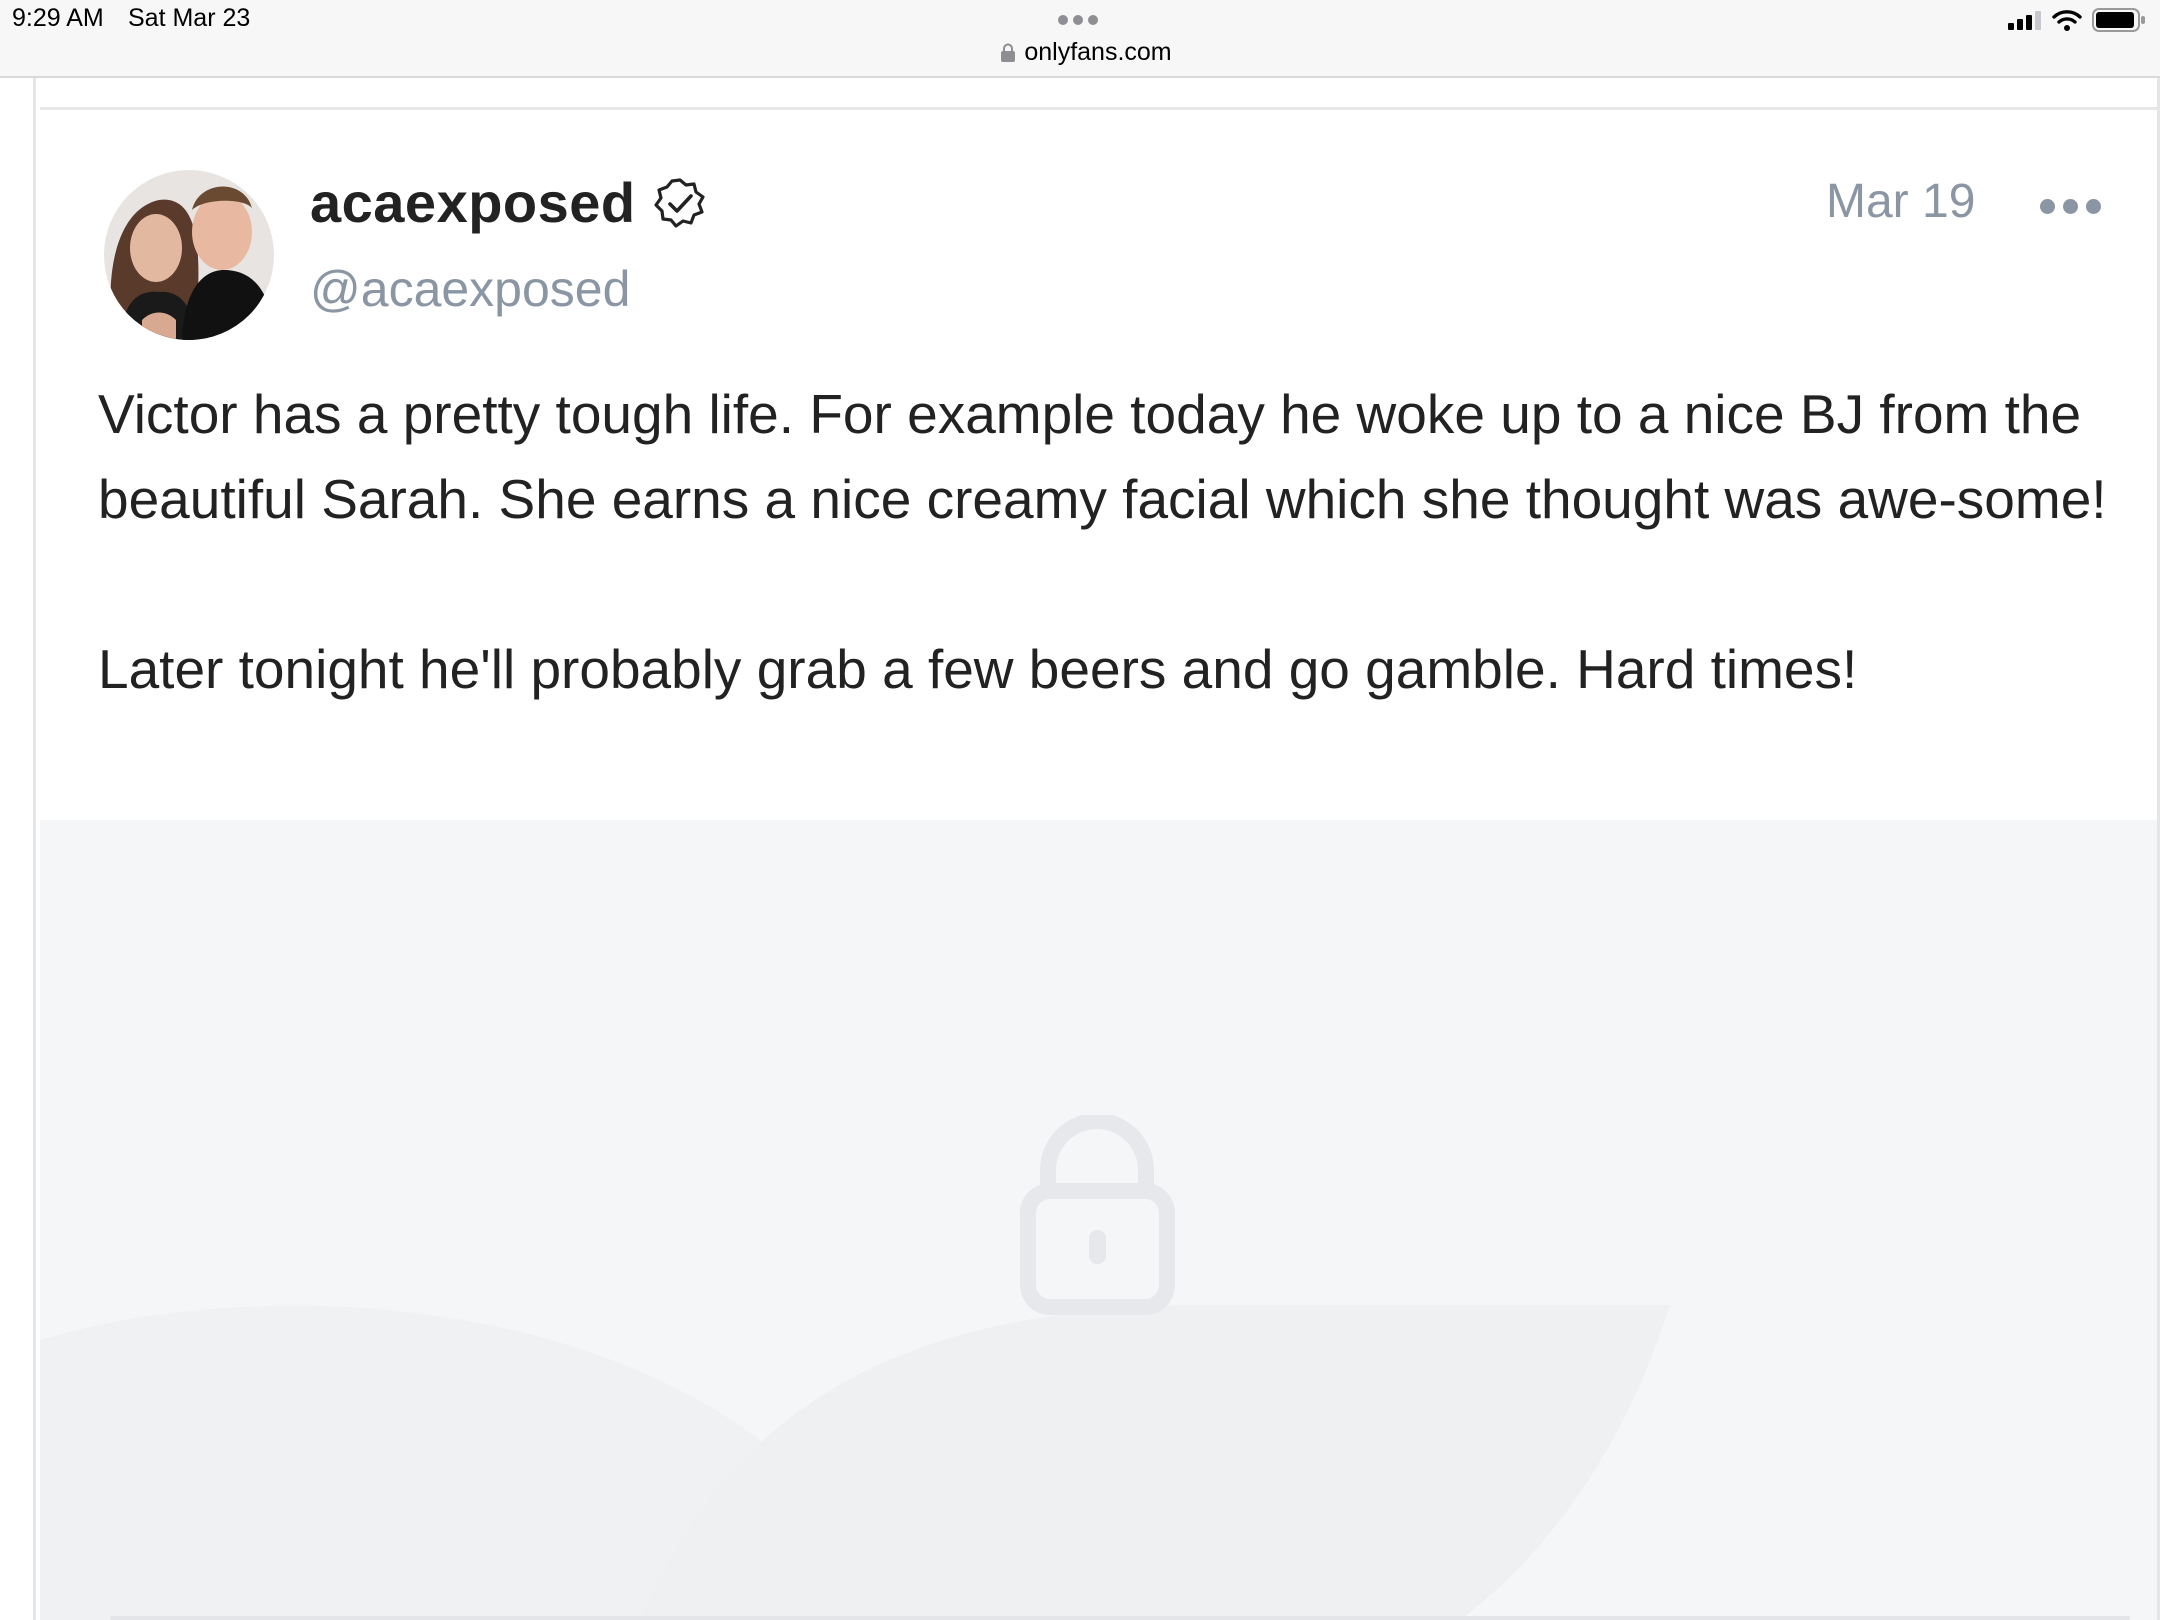  What do you see at coordinates (58, 18) in the screenshot?
I see `status-time: 9:29 AM` at bounding box center [58, 18].